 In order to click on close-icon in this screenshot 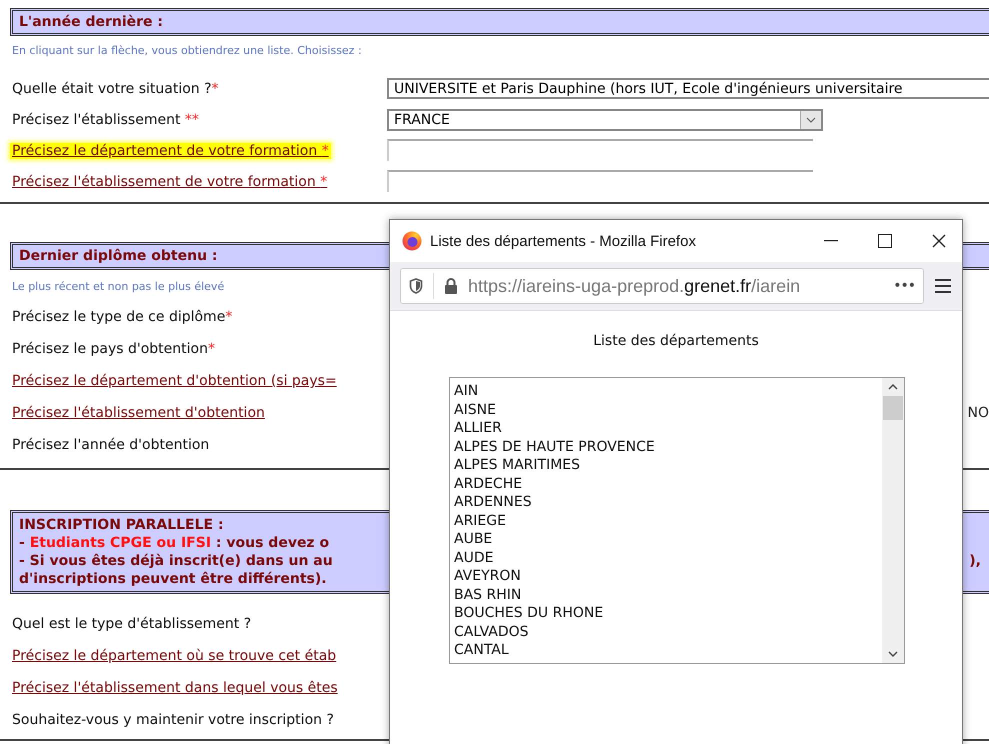, I will do `click(939, 241)`.